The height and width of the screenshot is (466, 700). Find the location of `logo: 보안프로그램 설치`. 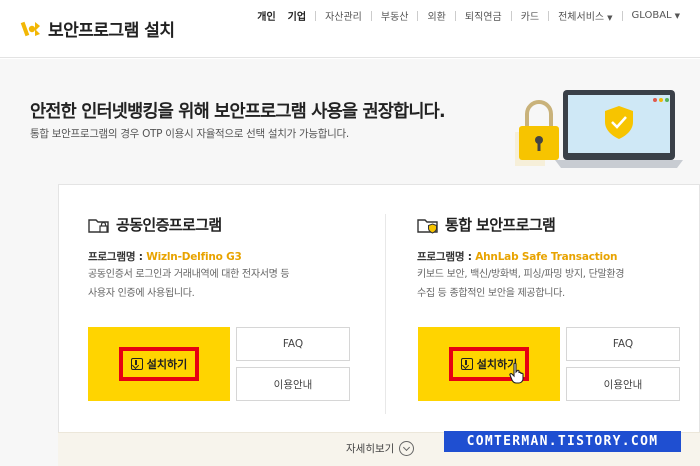

logo: 보안프로그램 설치 is located at coordinates (97, 28).